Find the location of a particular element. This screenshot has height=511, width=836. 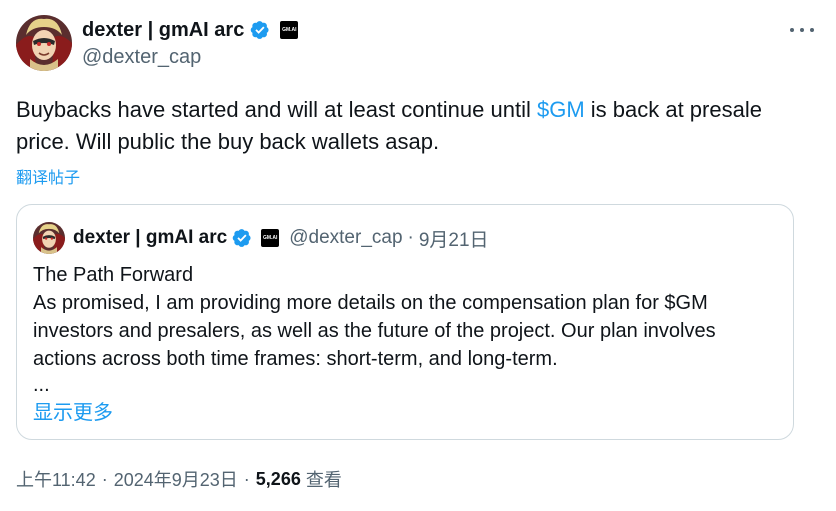

quoted-title: The Path Forward is located at coordinates (113, 275).